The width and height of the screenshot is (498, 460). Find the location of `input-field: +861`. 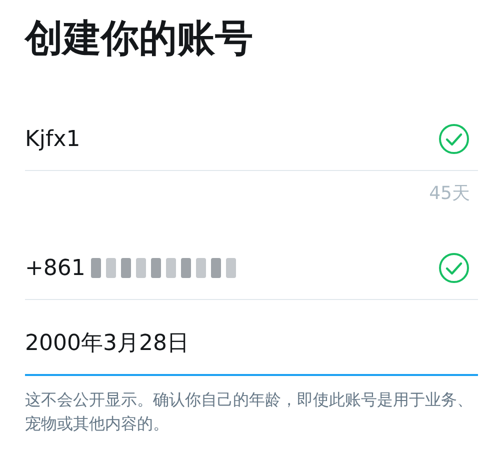

input-field: +861 is located at coordinates (251, 268).